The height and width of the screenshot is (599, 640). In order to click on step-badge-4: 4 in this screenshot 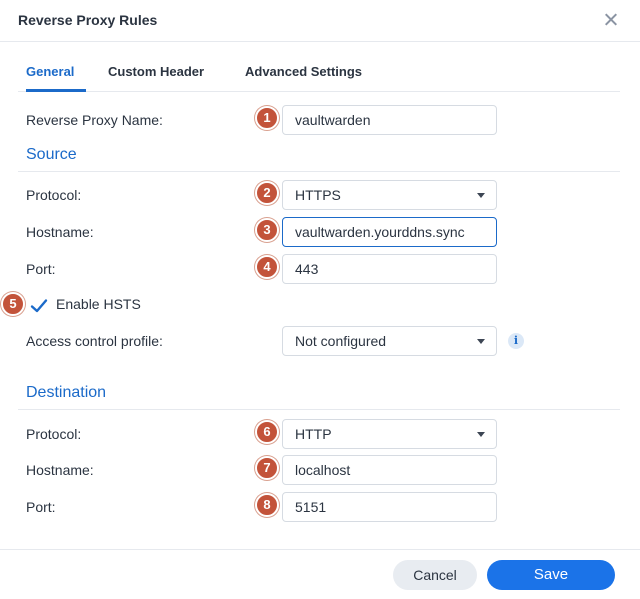, I will do `click(267, 267)`.